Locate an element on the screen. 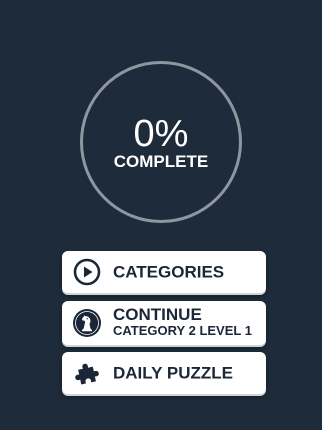  categories-button: CATEGORIES is located at coordinates (164, 272).